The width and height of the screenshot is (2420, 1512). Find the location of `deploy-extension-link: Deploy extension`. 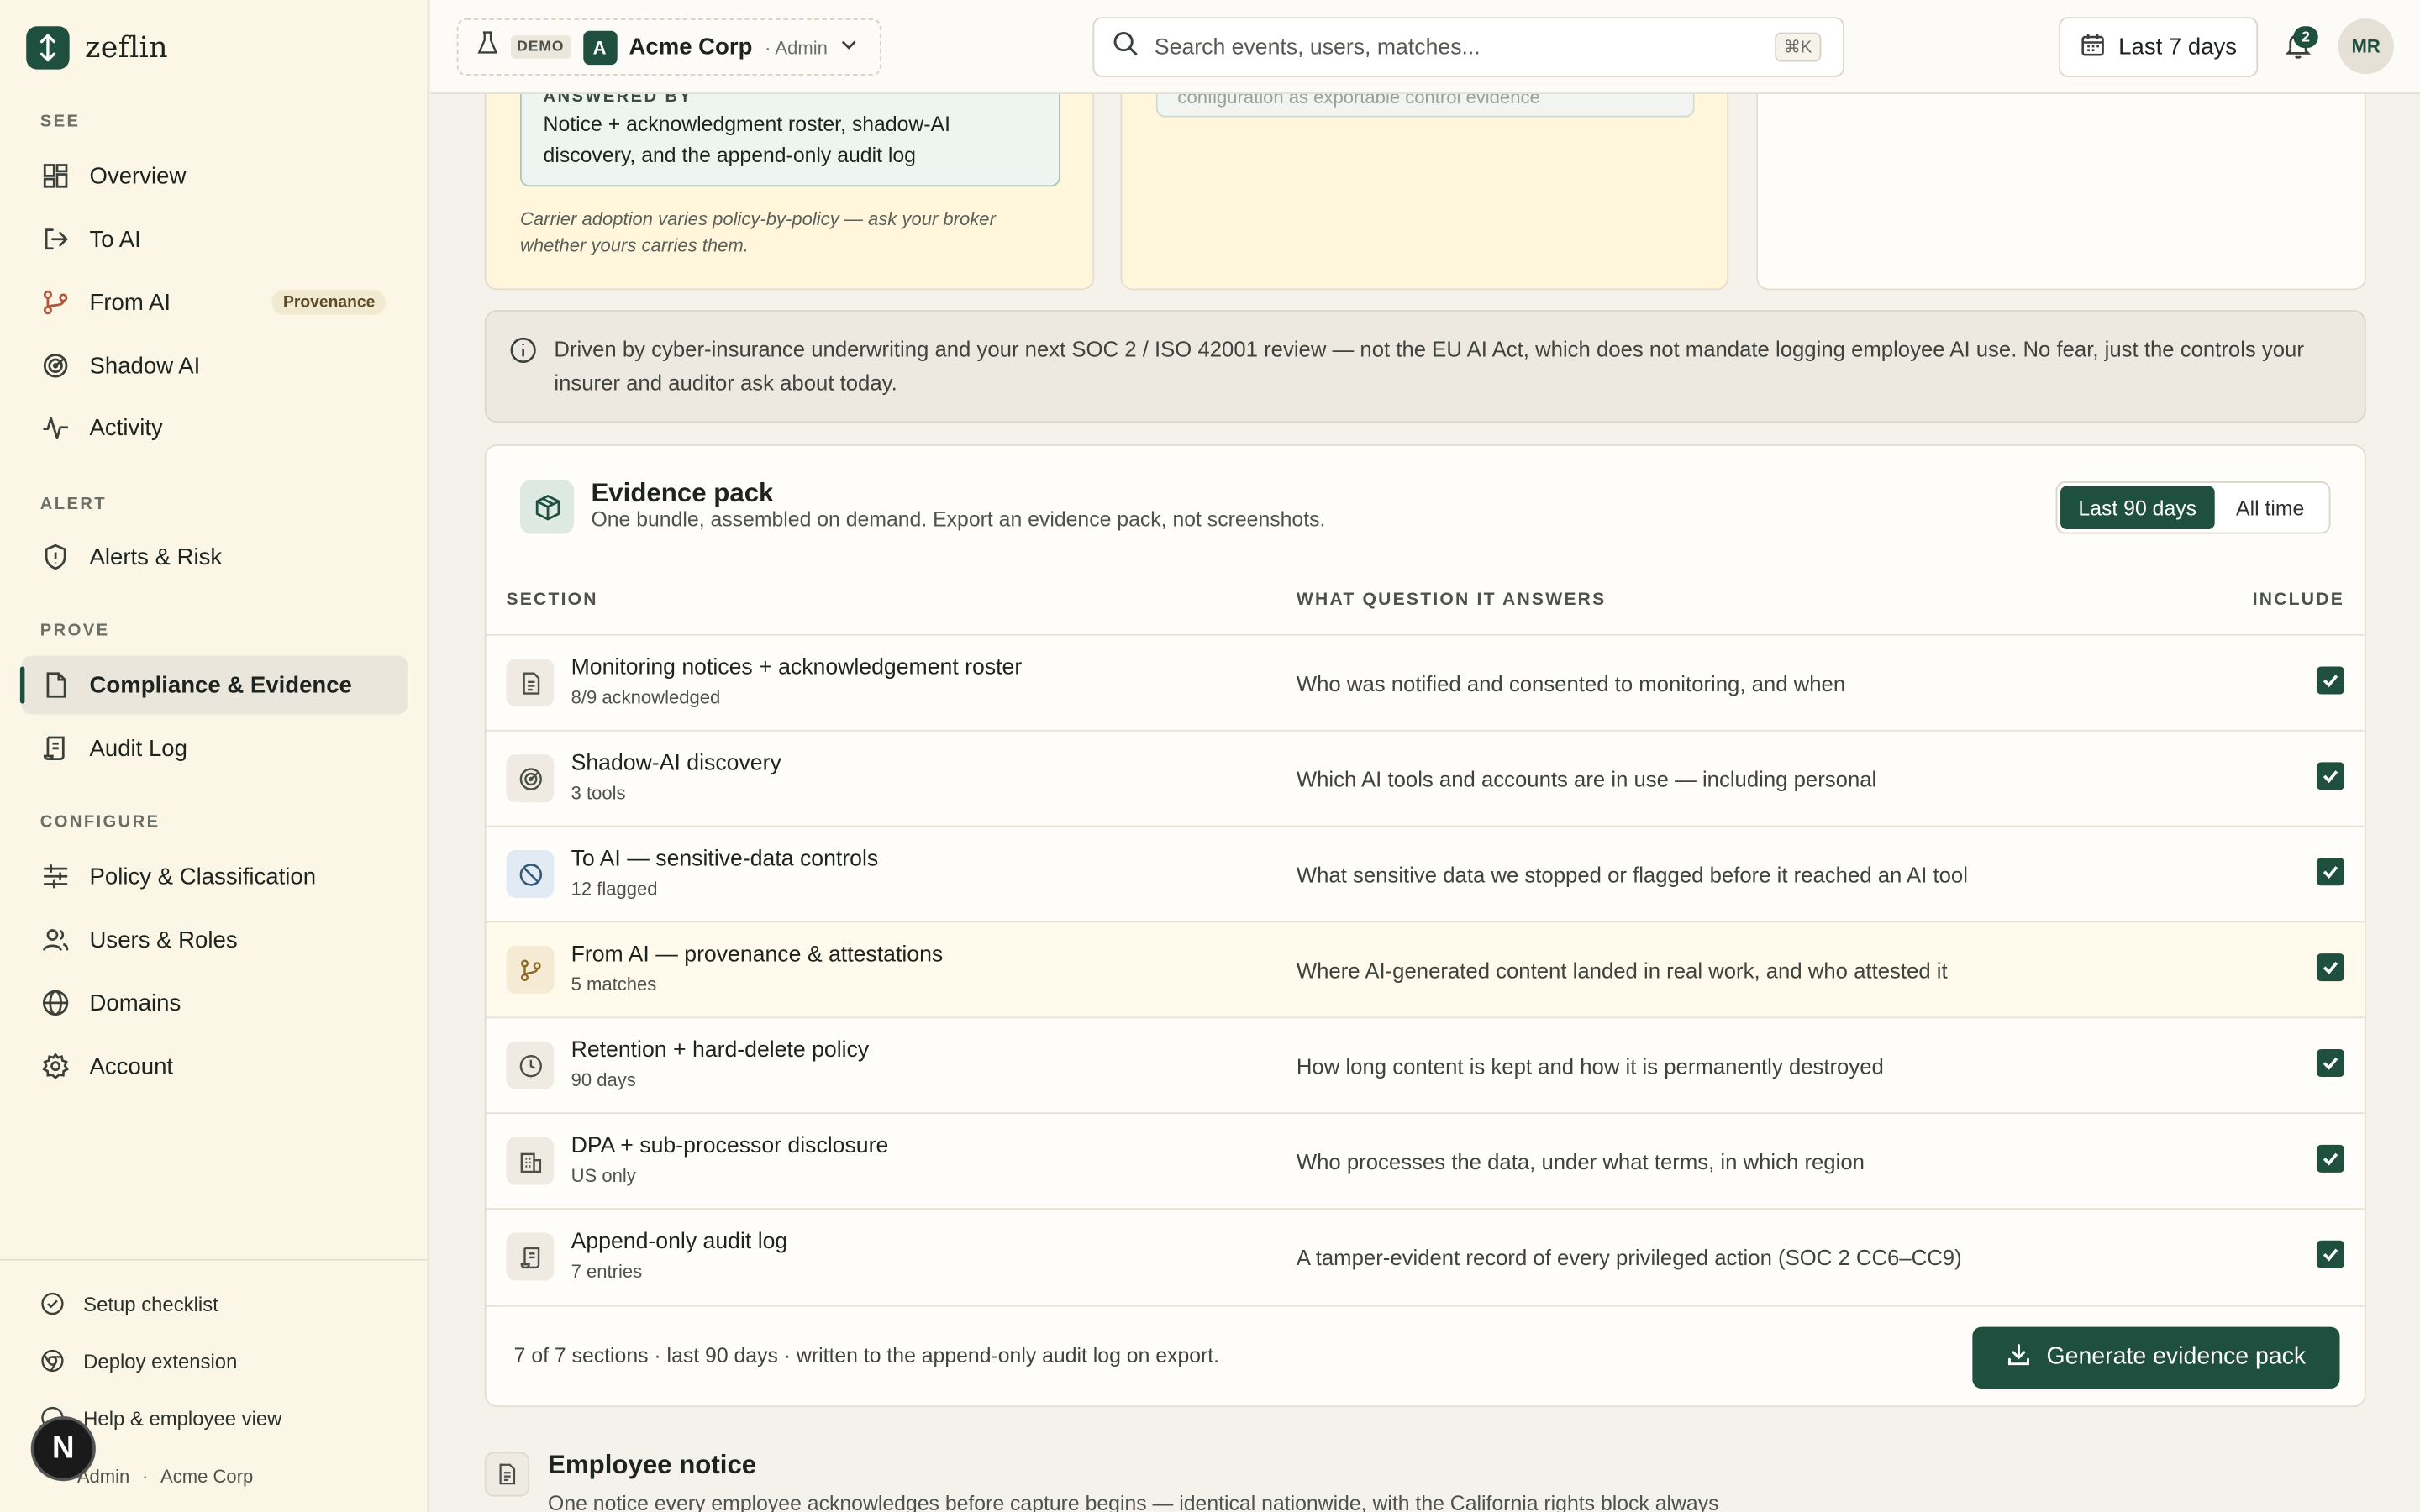

deploy-extension-link: Deploy extension is located at coordinates (139, 1360).